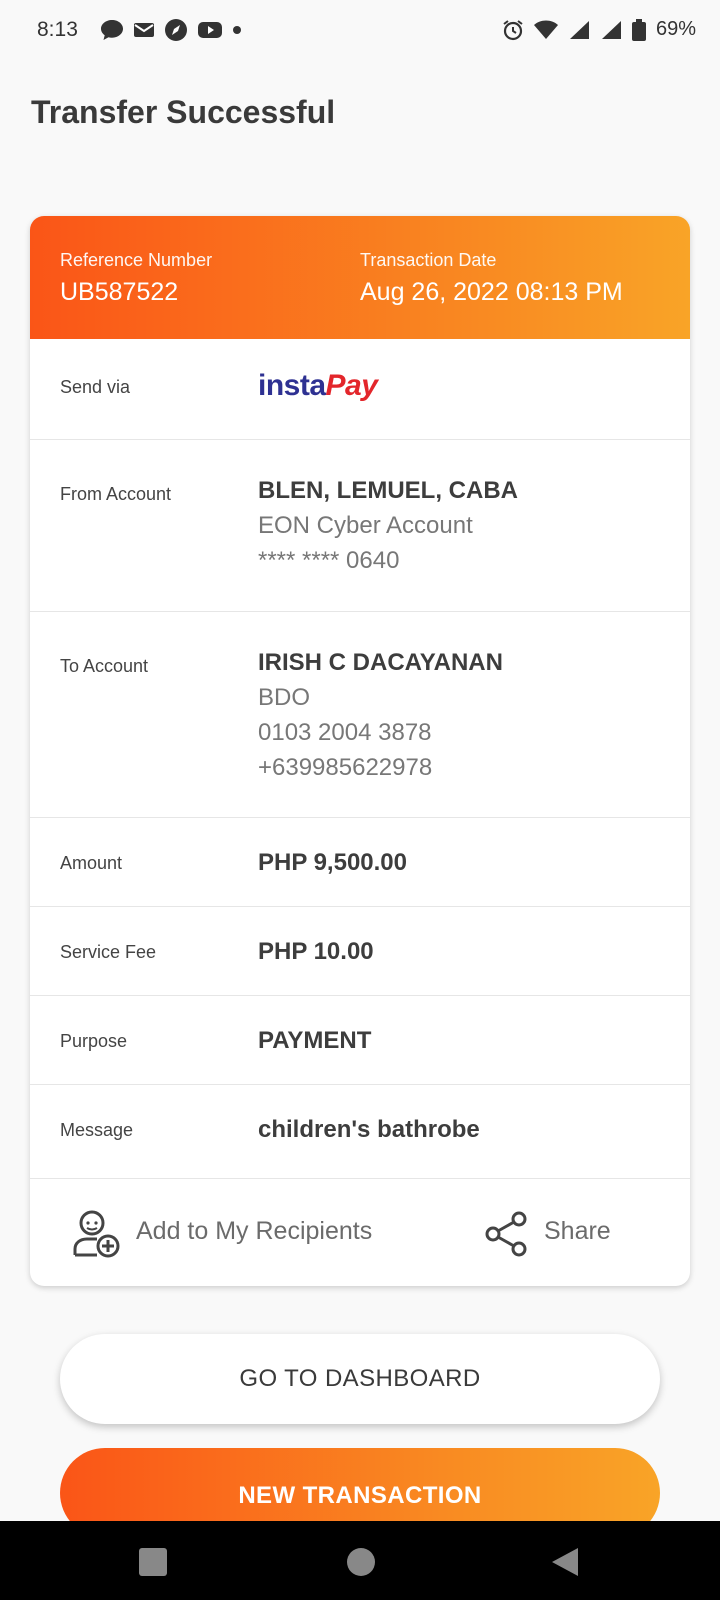 The height and width of the screenshot is (1600, 720). I want to click on recents-icon, so click(153, 1562).